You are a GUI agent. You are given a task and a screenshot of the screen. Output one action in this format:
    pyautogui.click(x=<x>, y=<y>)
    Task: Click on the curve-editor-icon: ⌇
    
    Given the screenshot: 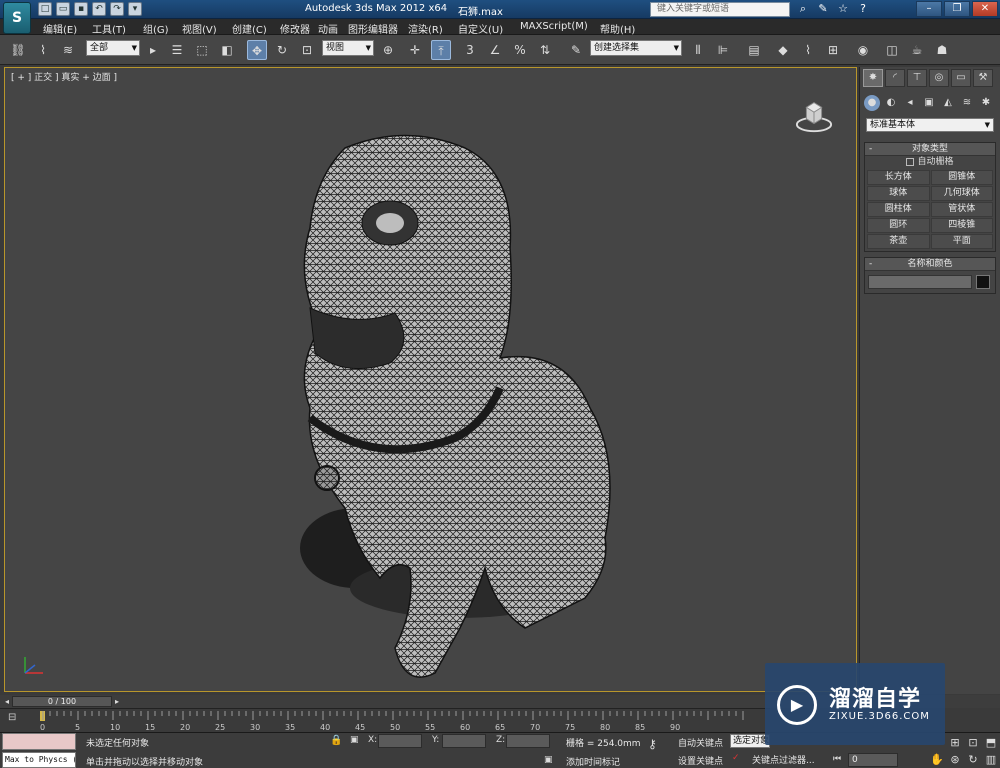 What is the action you would take?
    pyautogui.click(x=808, y=50)
    